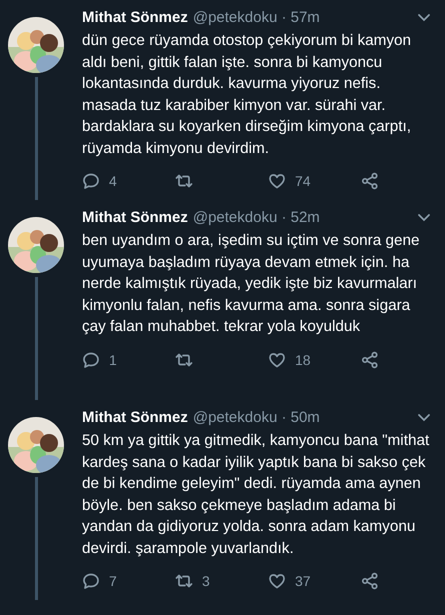  I want to click on like-count: 37, so click(303, 581).